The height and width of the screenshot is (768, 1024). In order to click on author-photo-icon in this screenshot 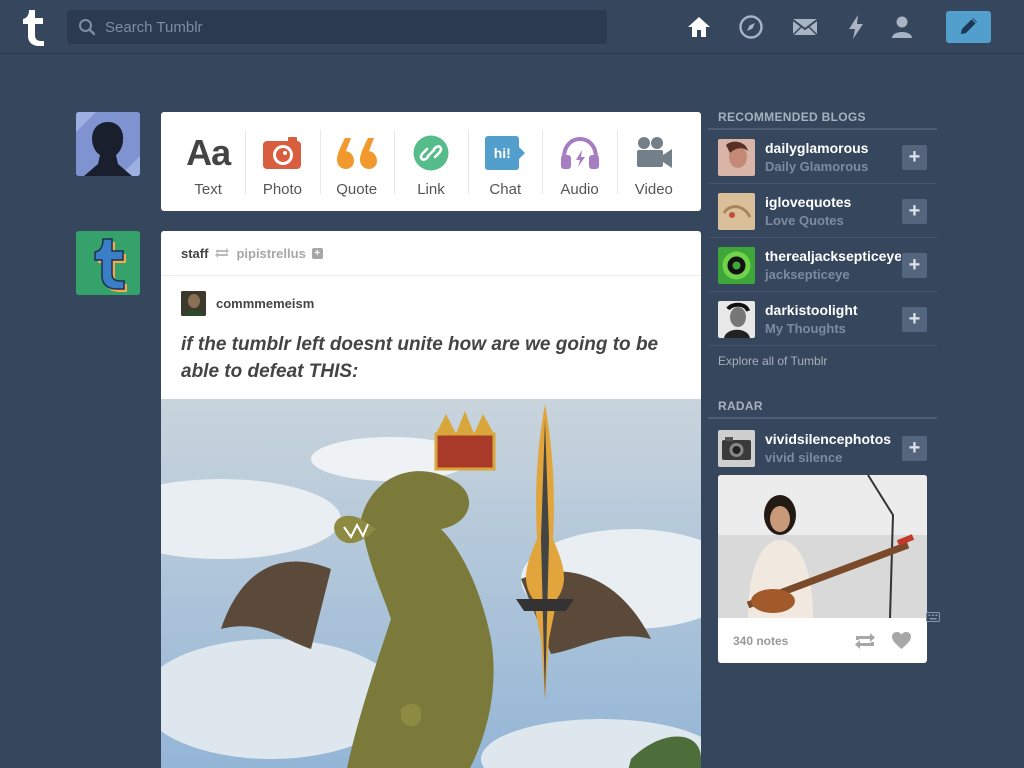, I will do `click(193, 303)`.